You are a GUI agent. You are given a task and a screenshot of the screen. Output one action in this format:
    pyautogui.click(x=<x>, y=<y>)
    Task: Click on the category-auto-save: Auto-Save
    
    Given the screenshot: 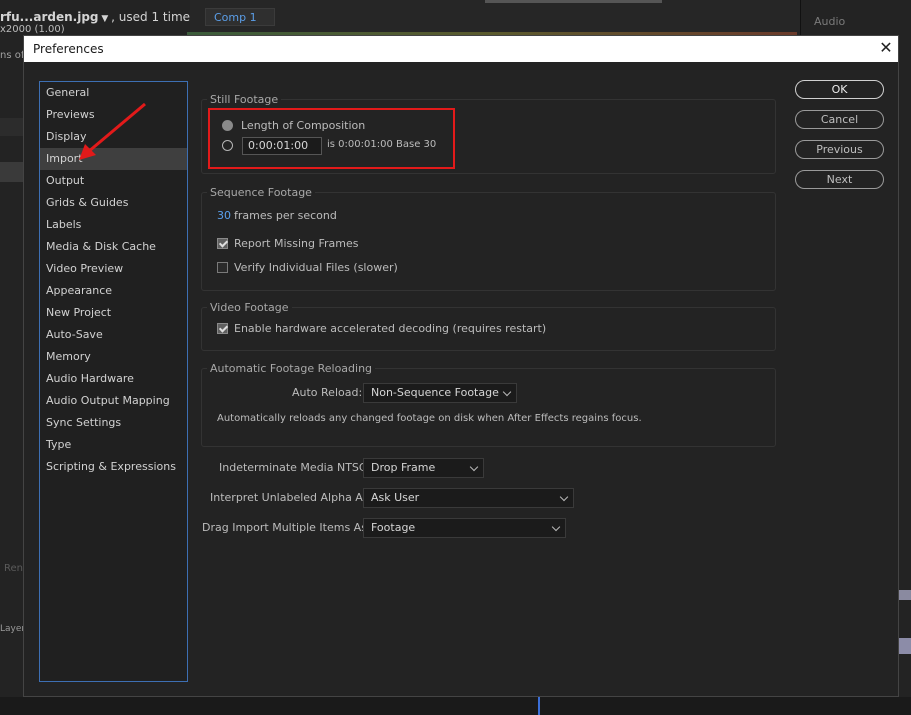 What is the action you would take?
    pyautogui.click(x=113, y=335)
    